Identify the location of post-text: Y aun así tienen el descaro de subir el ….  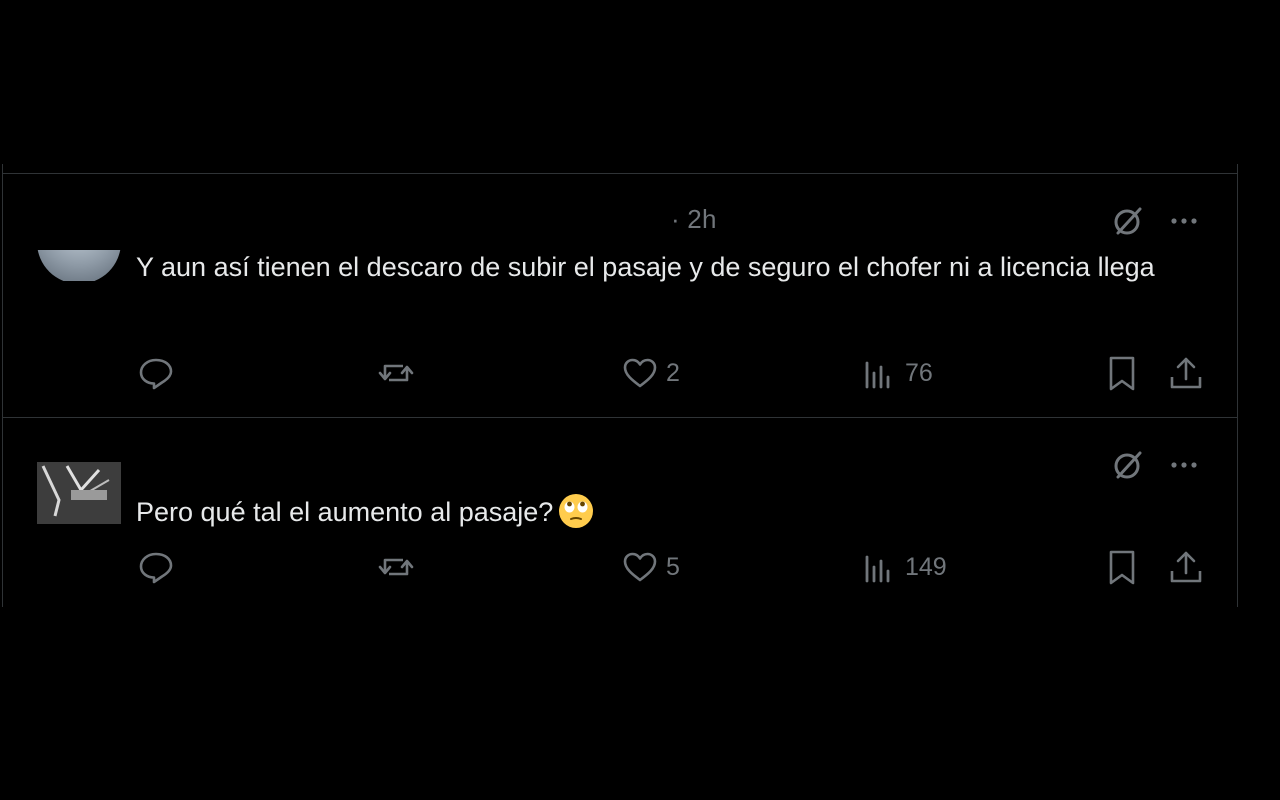
(645, 267).